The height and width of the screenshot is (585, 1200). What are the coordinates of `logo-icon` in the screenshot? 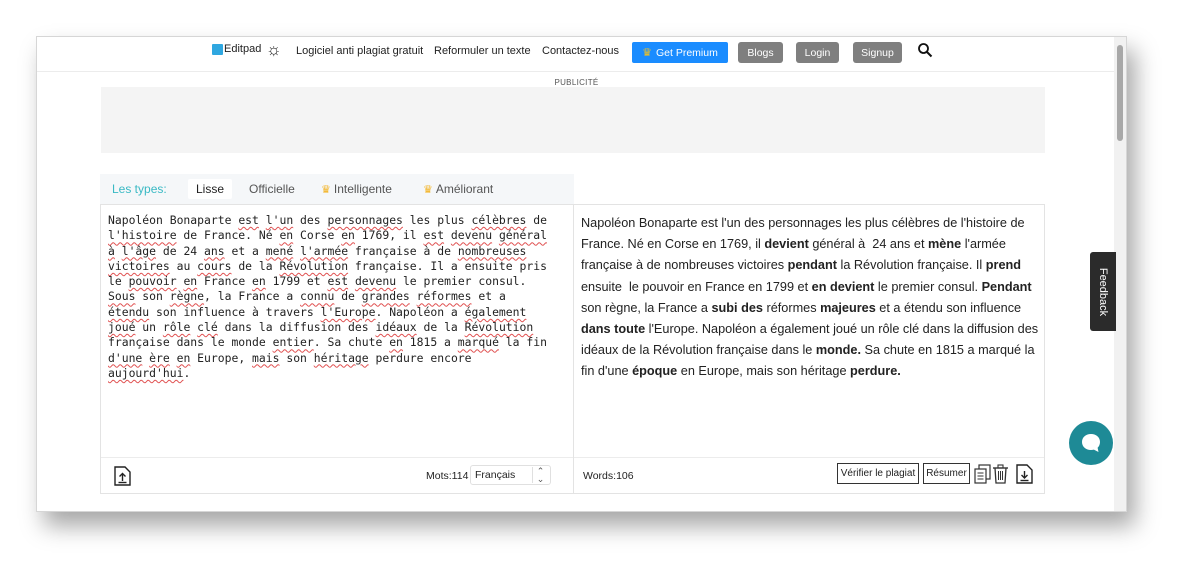 It's located at (217, 49).